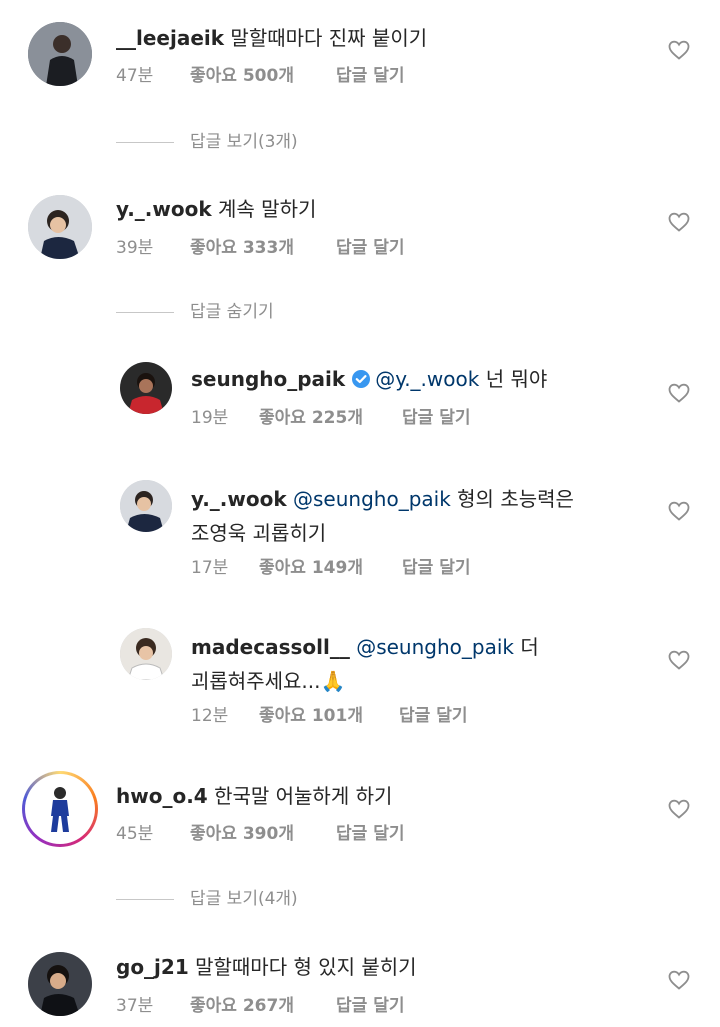 The height and width of the screenshot is (1027, 720). I want to click on comment-text: 계속 말하기, so click(267, 209).